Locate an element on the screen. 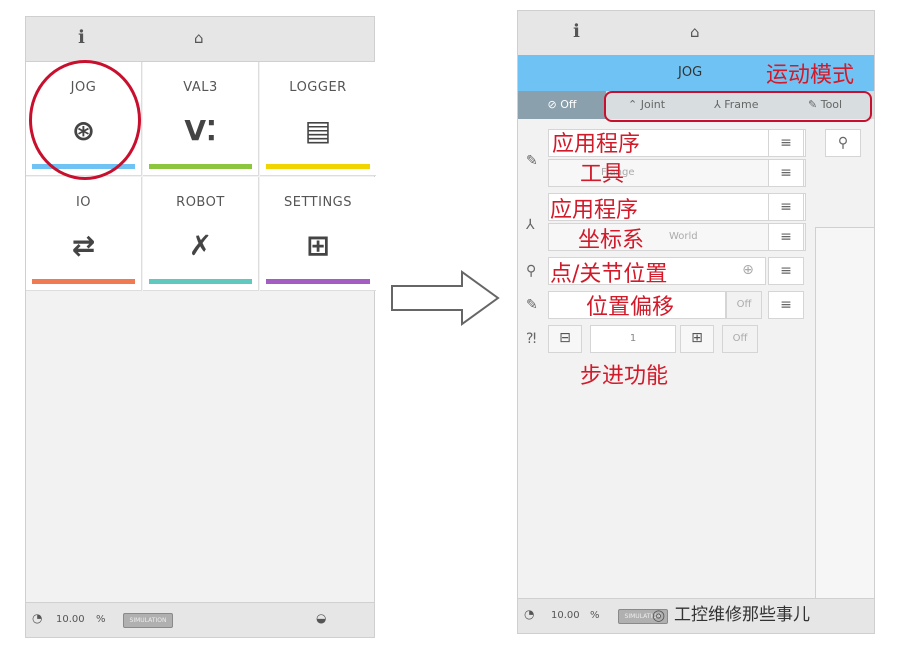  annotation-point-joint-position: 点/关节位置 is located at coordinates (609, 274).